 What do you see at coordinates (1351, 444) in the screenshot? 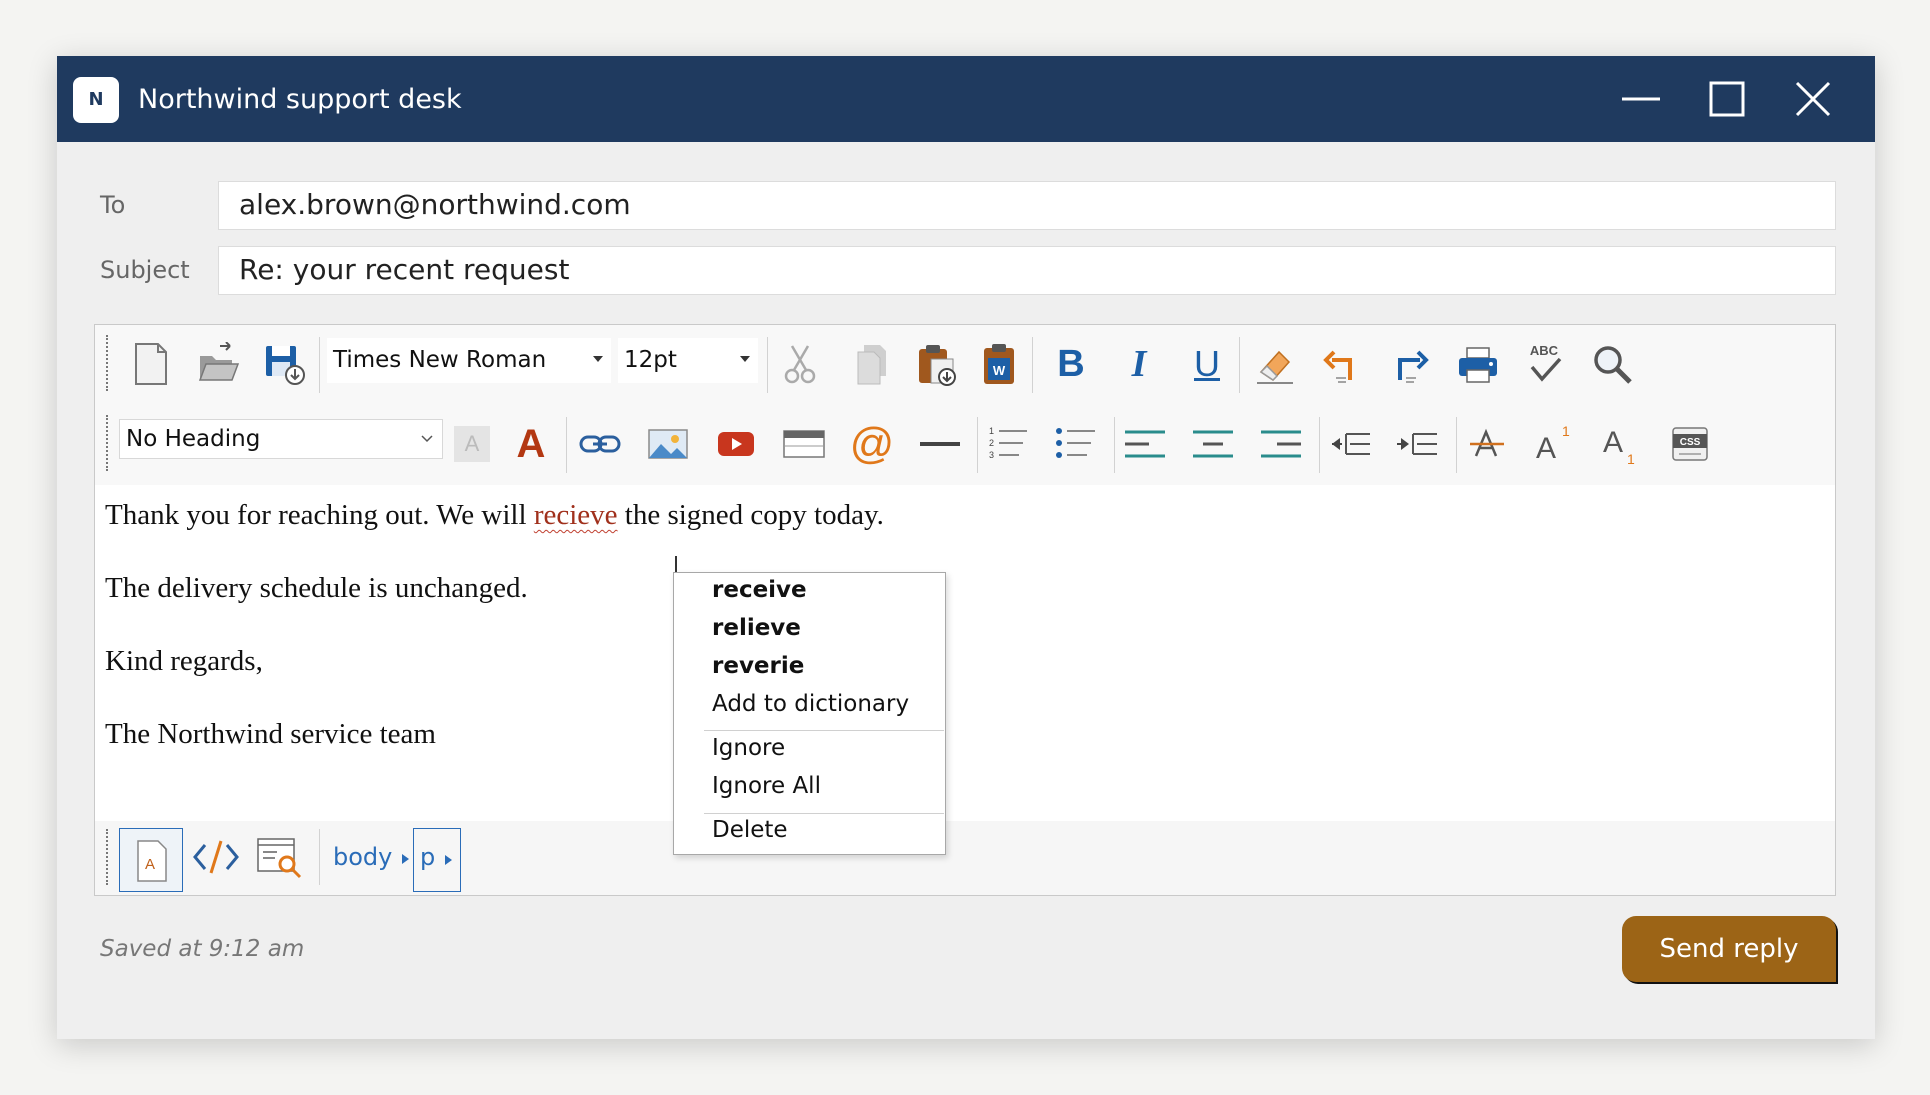
I see `outdent-button` at bounding box center [1351, 444].